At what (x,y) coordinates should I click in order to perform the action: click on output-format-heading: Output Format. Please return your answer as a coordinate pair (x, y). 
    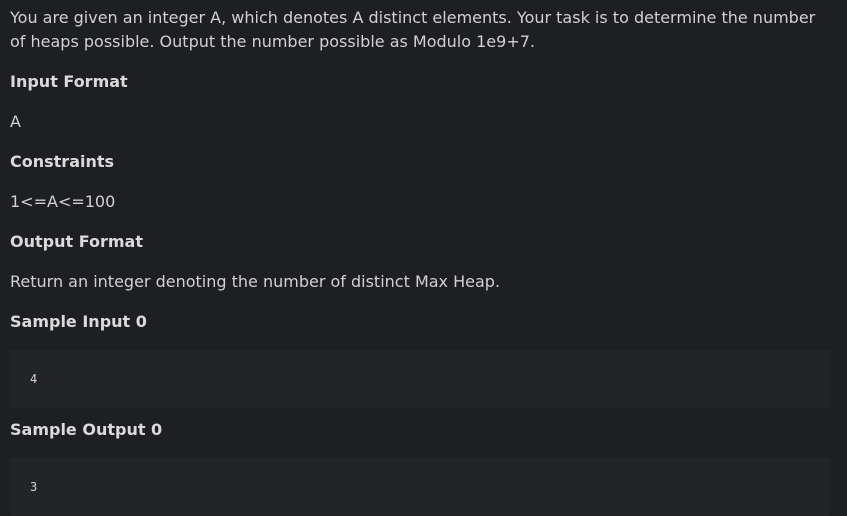
    Looking at the image, I should click on (76, 241).